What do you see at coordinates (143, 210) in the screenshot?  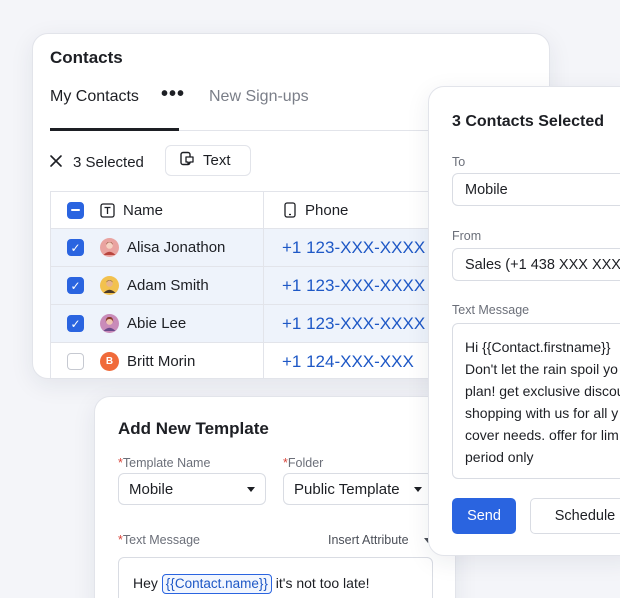 I see `name-header-label: Name` at bounding box center [143, 210].